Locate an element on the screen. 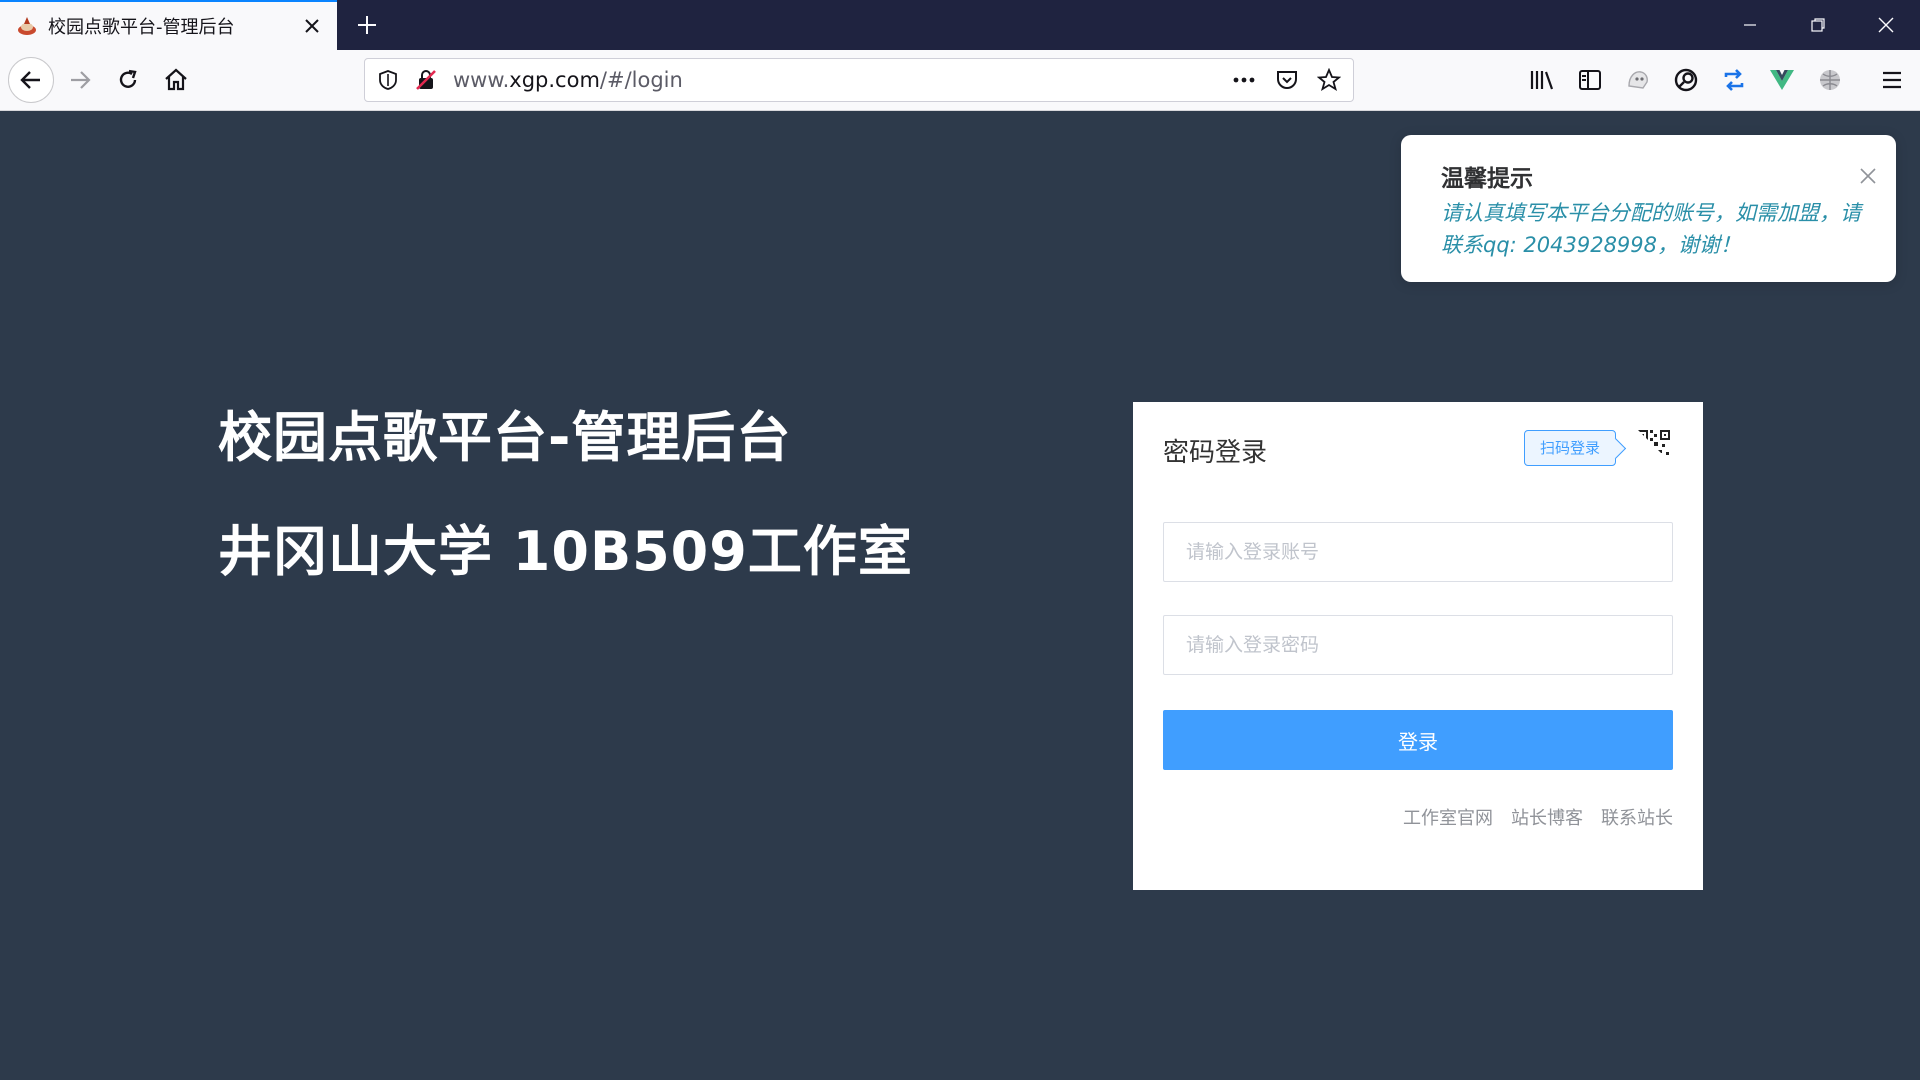 The height and width of the screenshot is (1080, 1920). qr-login-tag: 扫码登录 is located at coordinates (1570, 448).